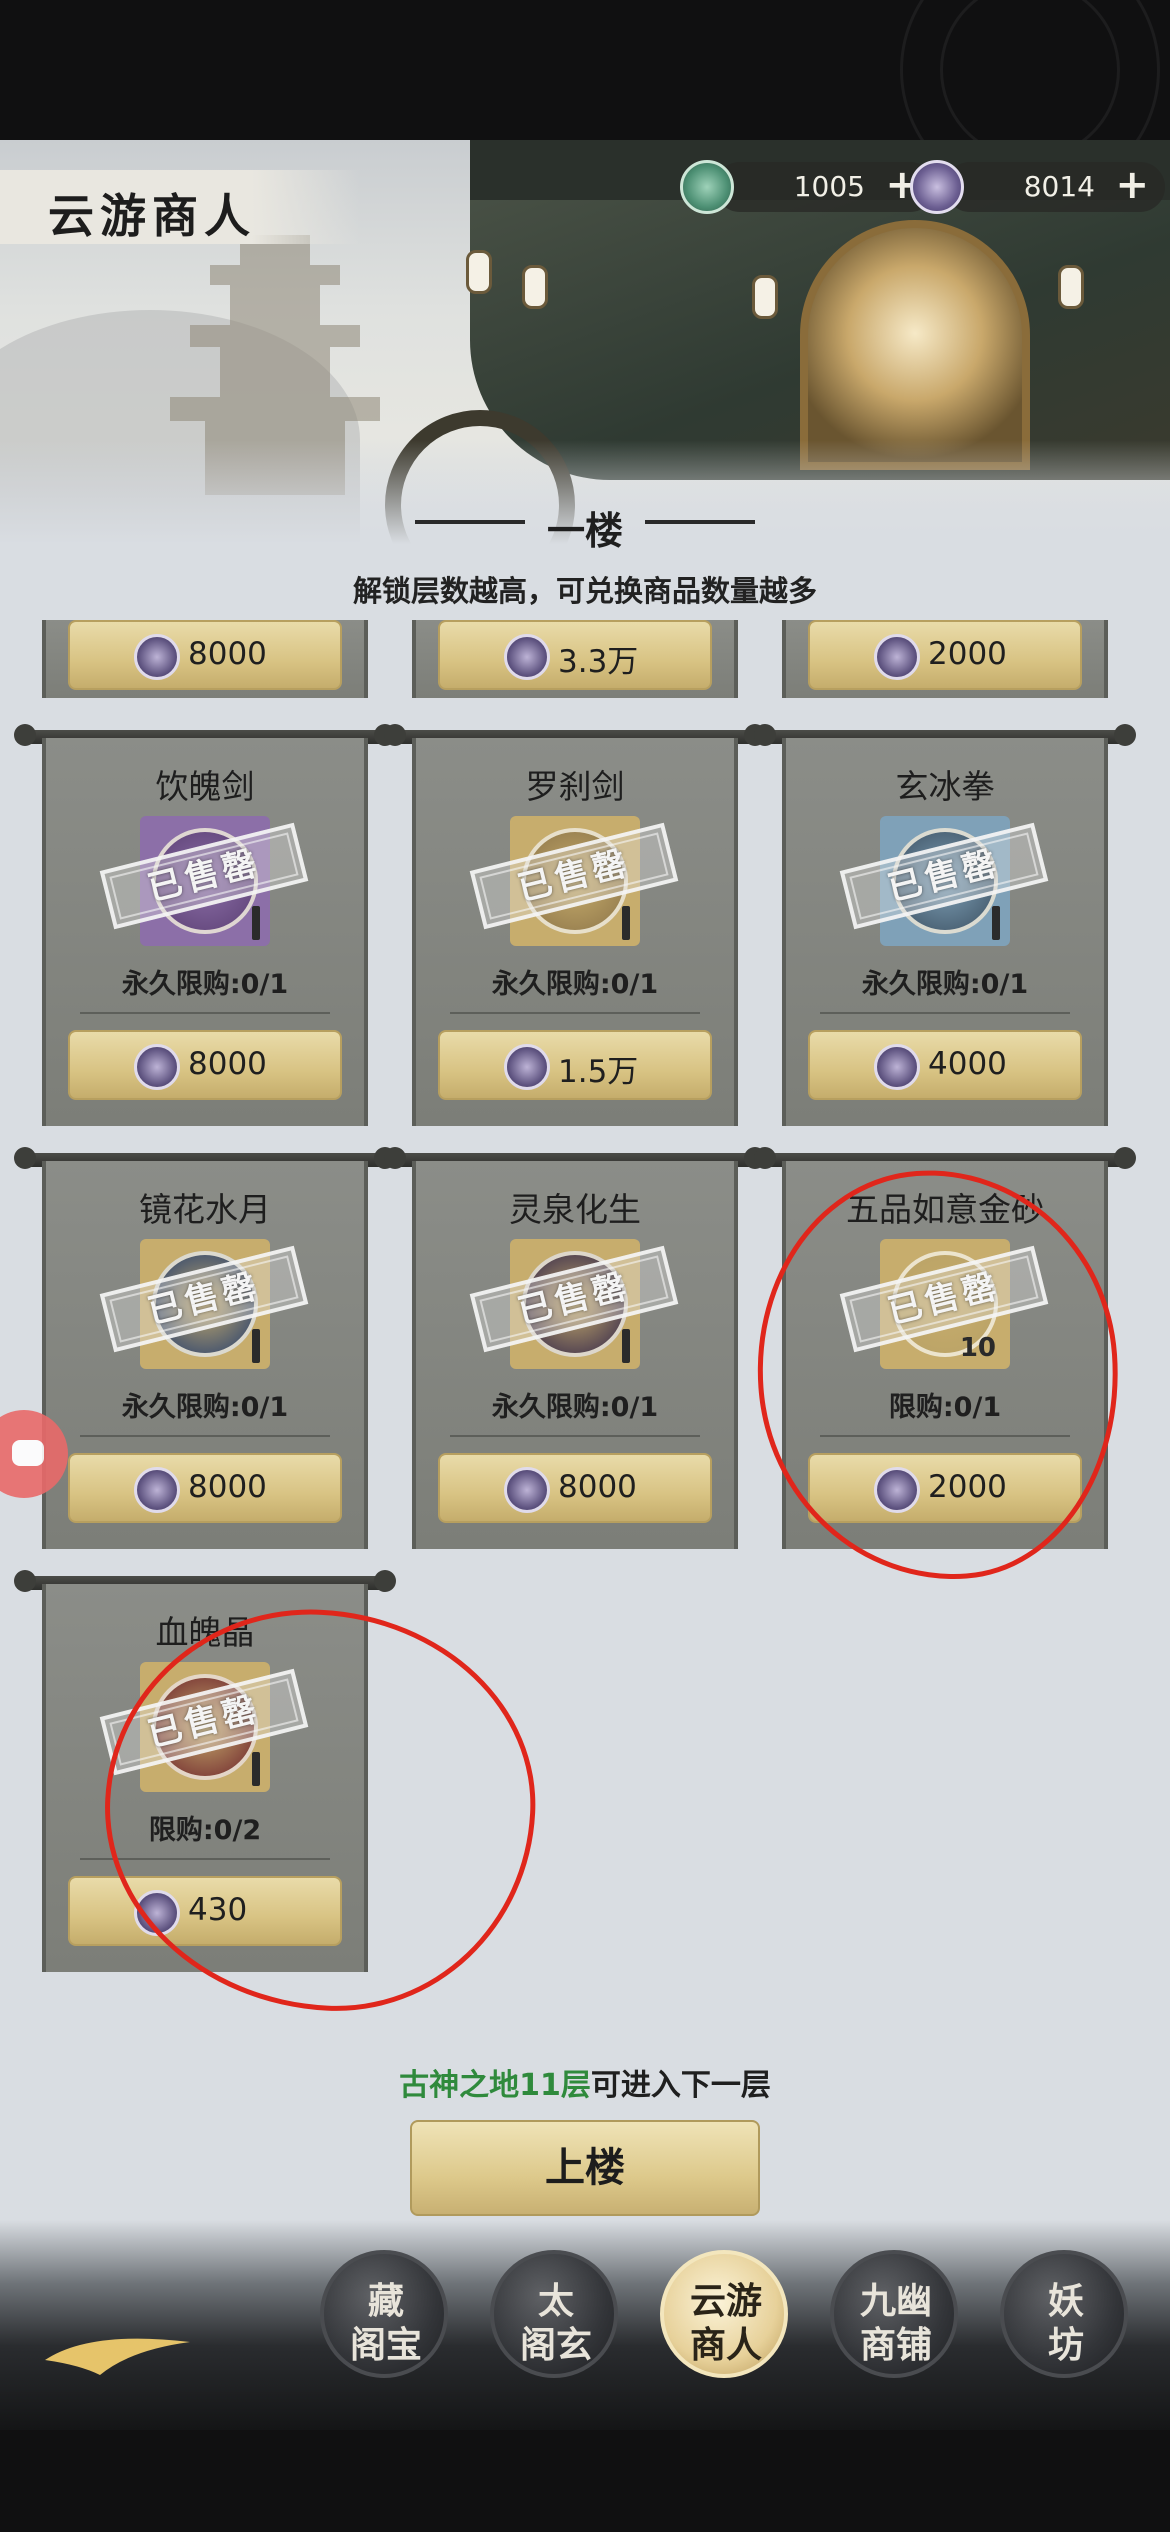 The width and height of the screenshot is (1170, 2532). Describe the element at coordinates (724, 2314) in the screenshot. I see `nav-tab-2: 云游 商人` at that location.